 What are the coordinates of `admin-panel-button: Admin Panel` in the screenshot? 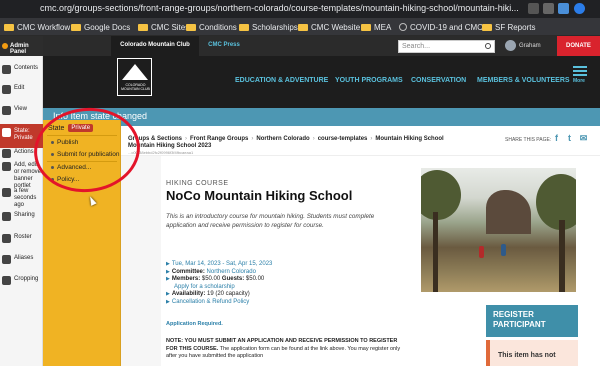 It's located at (21, 46).